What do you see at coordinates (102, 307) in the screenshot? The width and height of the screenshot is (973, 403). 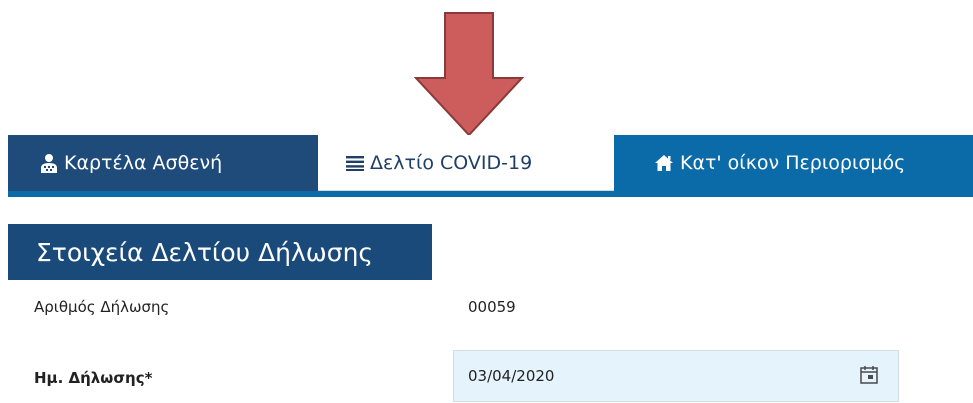 I see `declaration-number-label: Αριθμός Δήλωσης` at bounding box center [102, 307].